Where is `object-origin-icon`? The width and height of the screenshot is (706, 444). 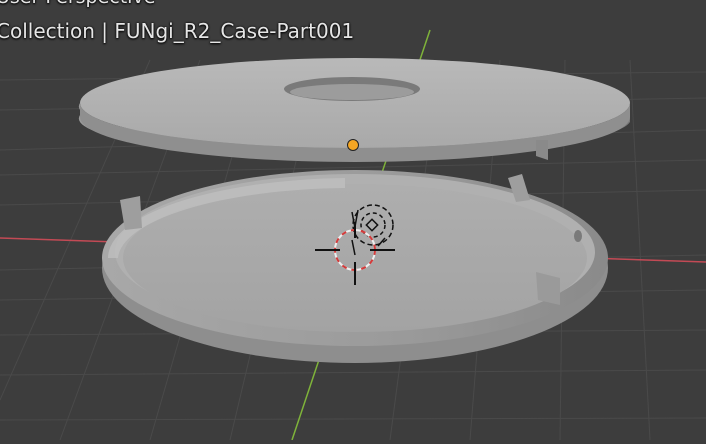 object-origin-icon is located at coordinates (353, 145).